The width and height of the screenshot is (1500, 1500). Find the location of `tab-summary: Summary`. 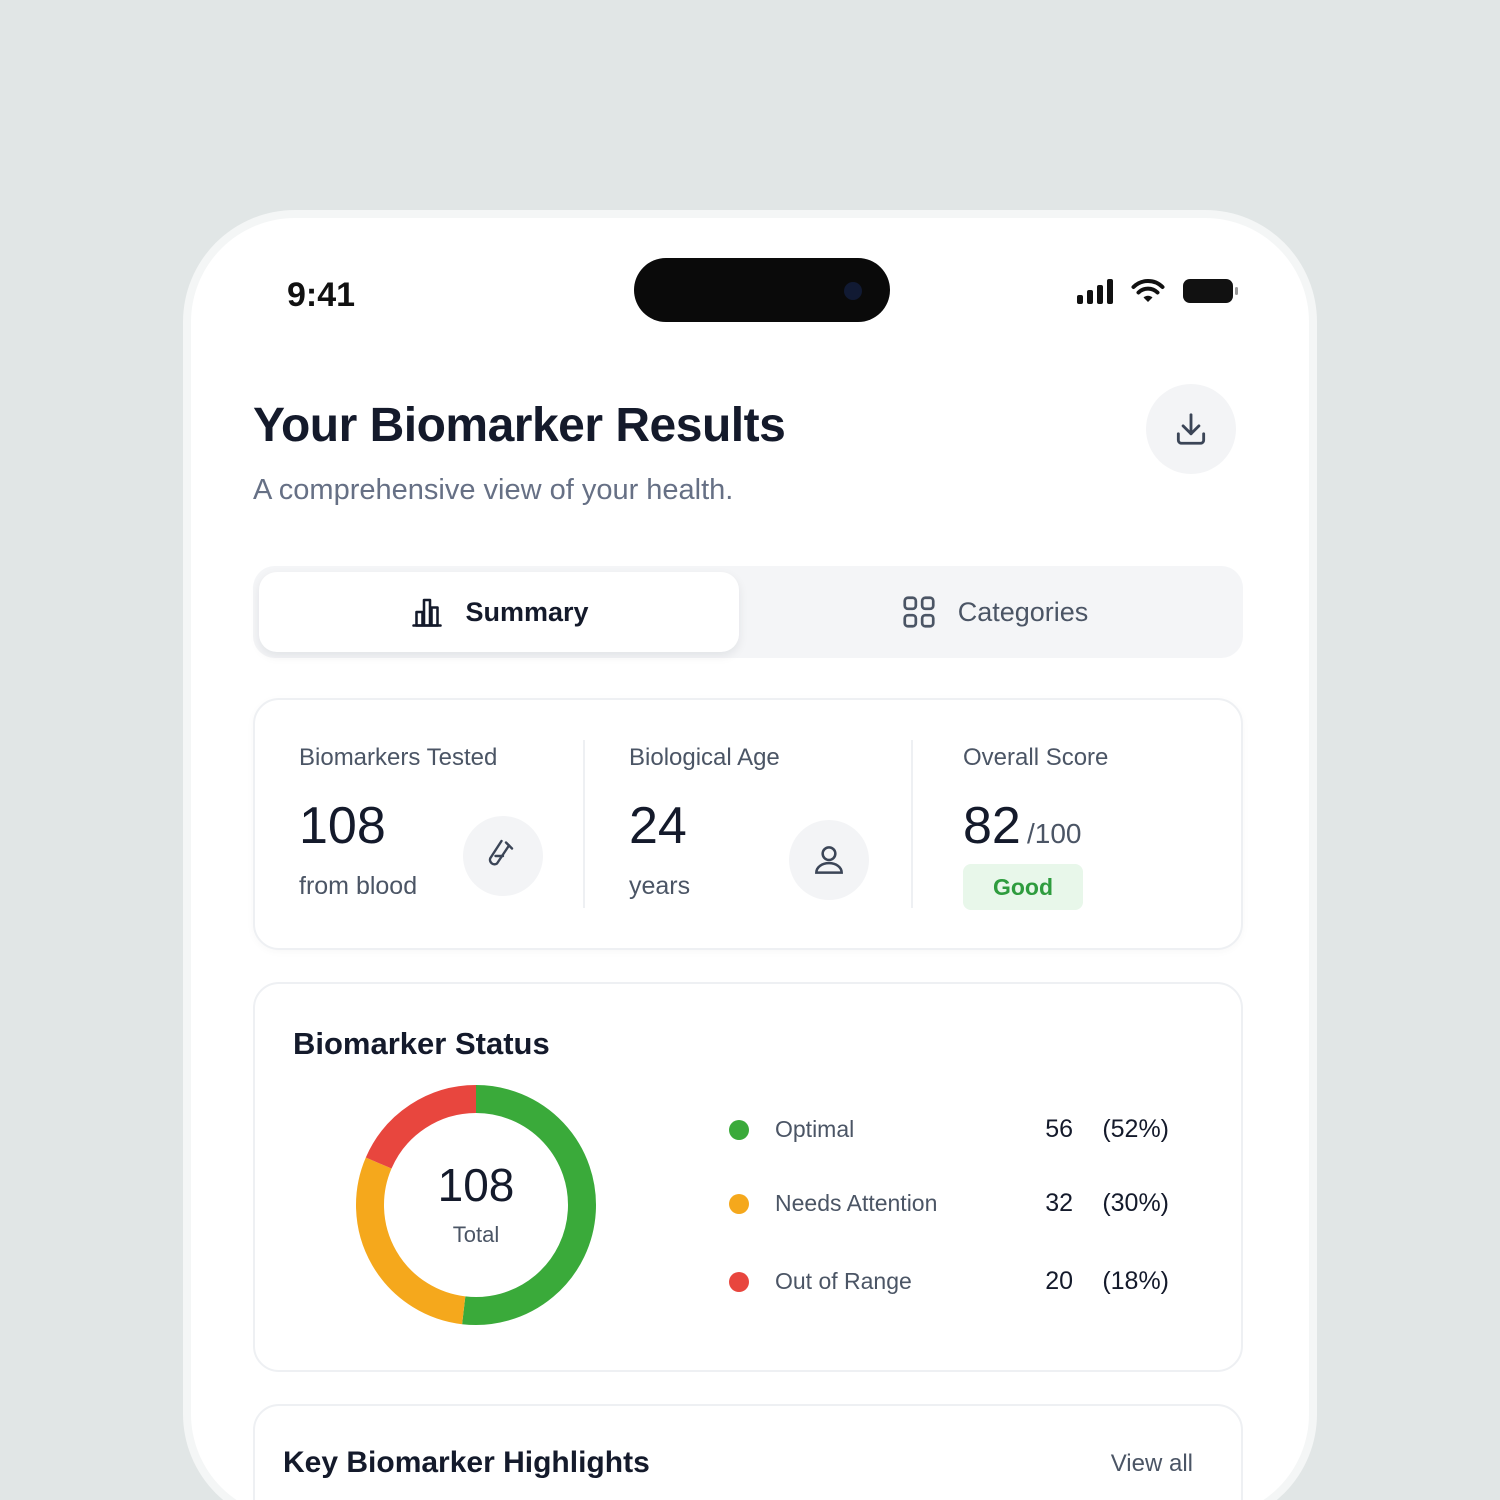

tab-summary: Summary is located at coordinates (499, 612).